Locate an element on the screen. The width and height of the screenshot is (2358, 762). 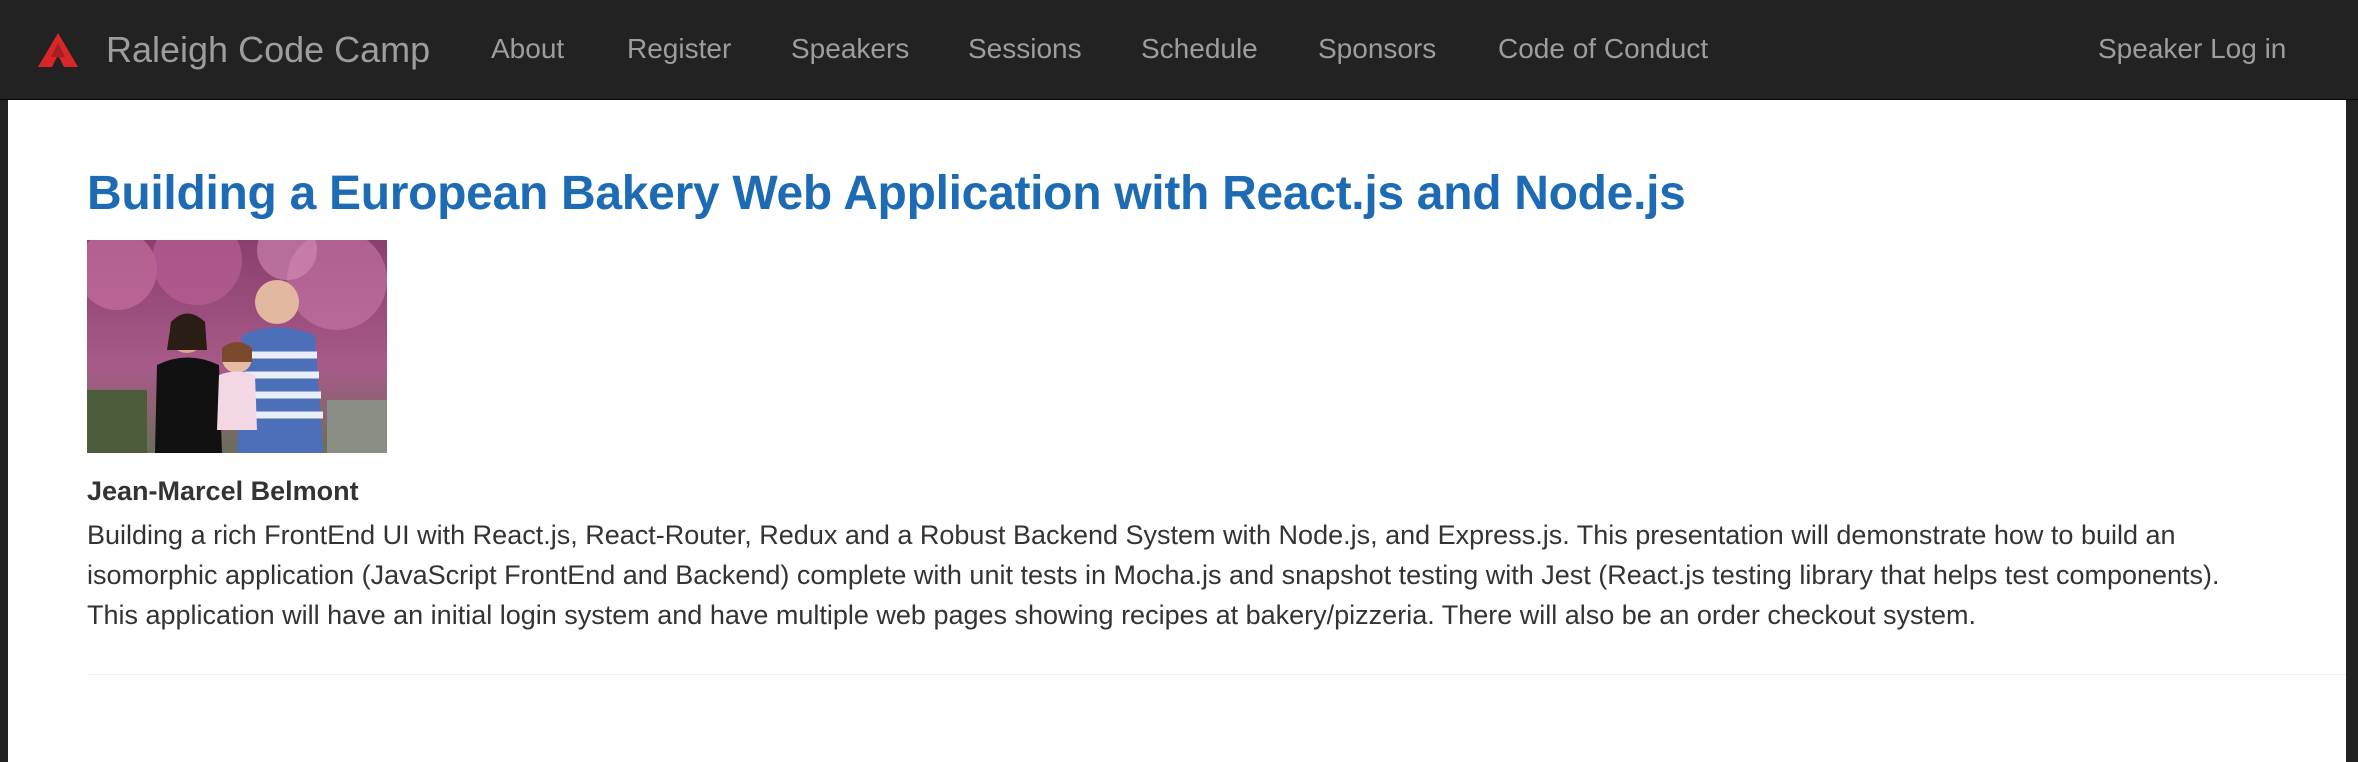
nav-link-about: About is located at coordinates (527, 49).